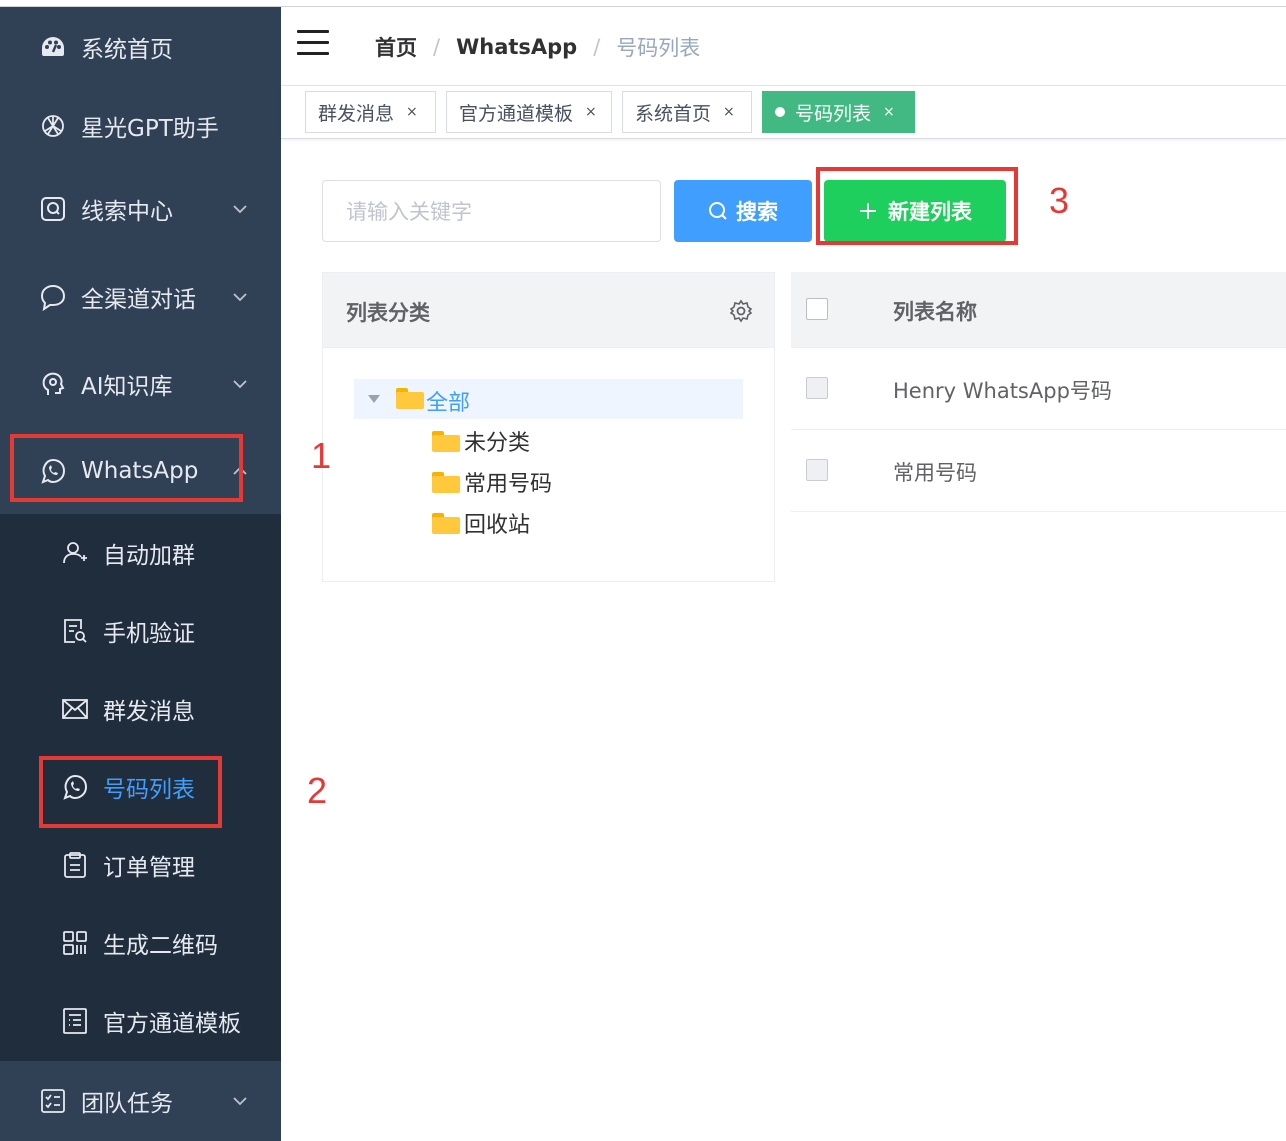 This screenshot has height=1141, width=1286. Describe the element at coordinates (321, 455) in the screenshot. I see `annotation-number-1: 1` at that location.